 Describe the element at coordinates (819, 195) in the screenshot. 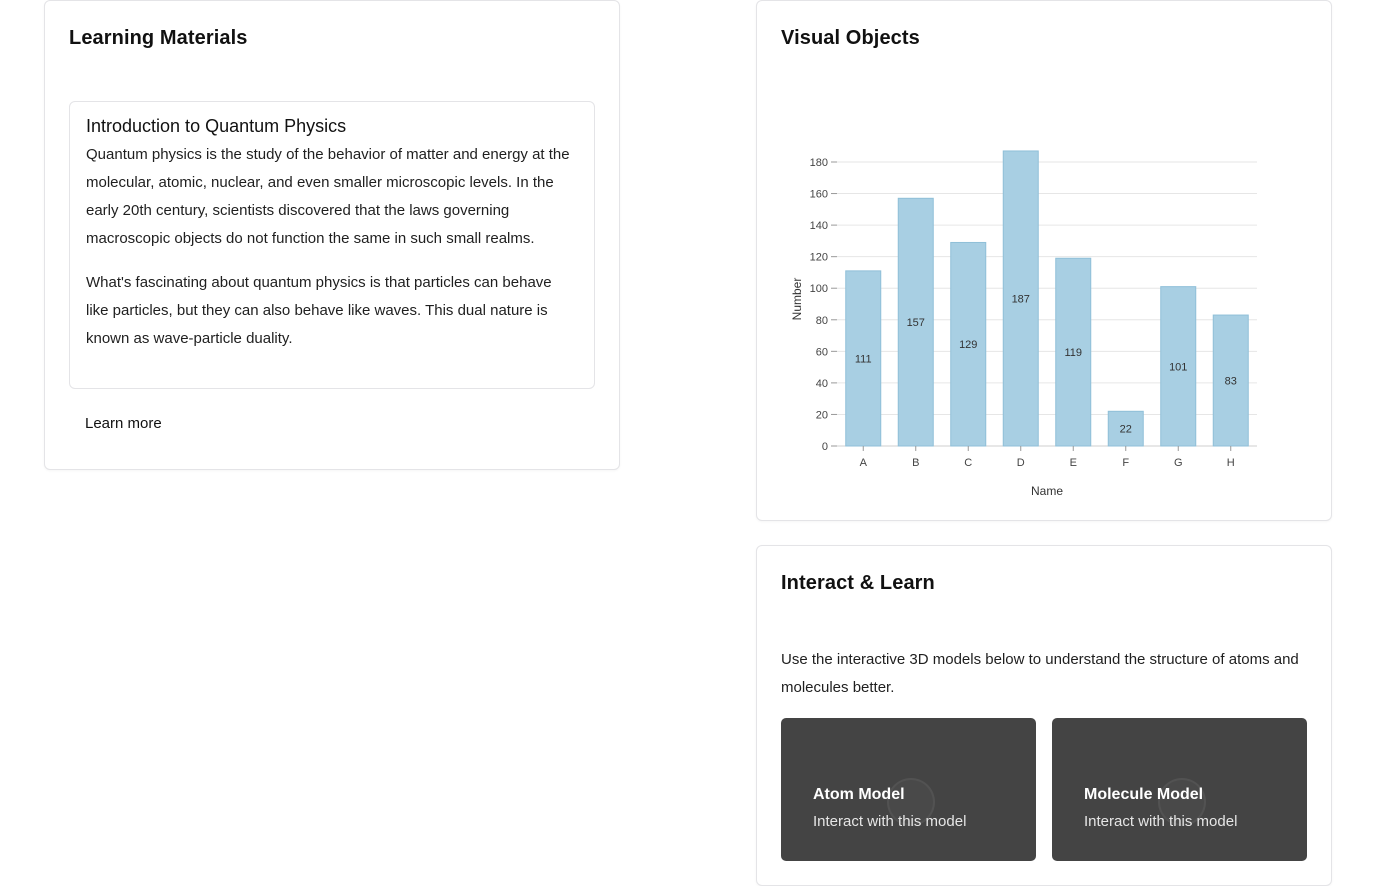

I see `y-tick-label: 160` at that location.